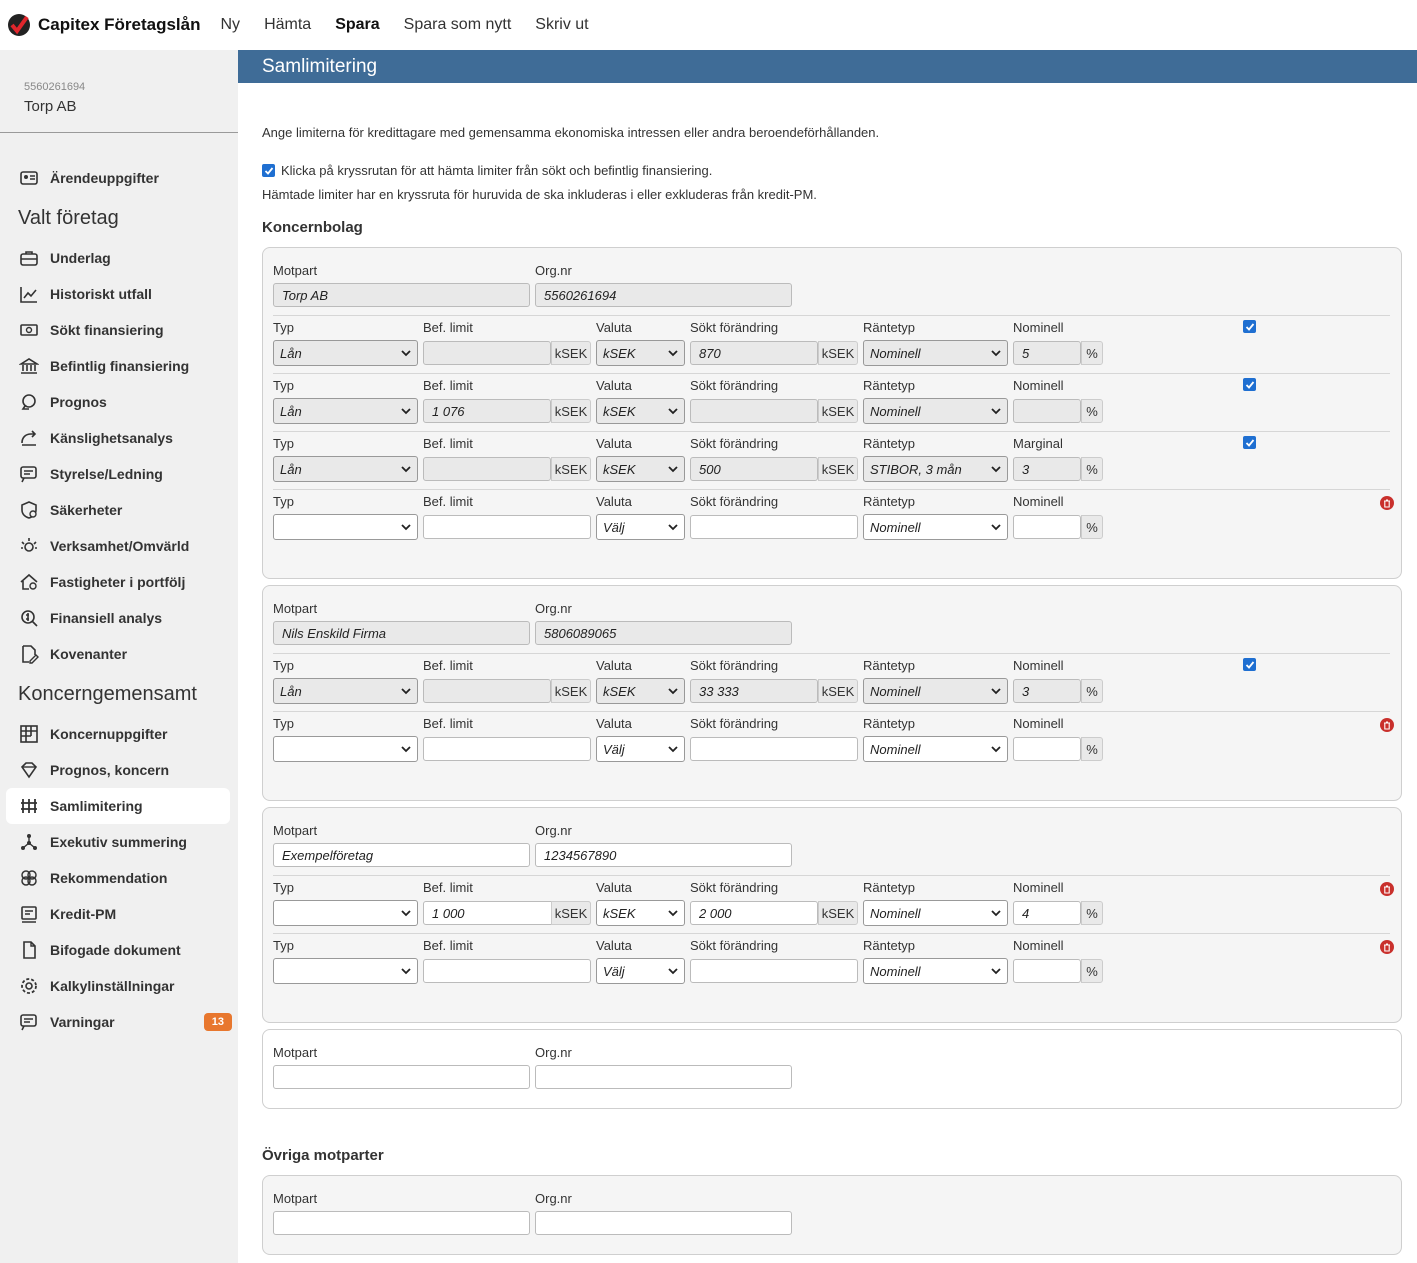 The image size is (1417, 1263). What do you see at coordinates (357, 25) in the screenshot?
I see `nav-spara: Spara` at bounding box center [357, 25].